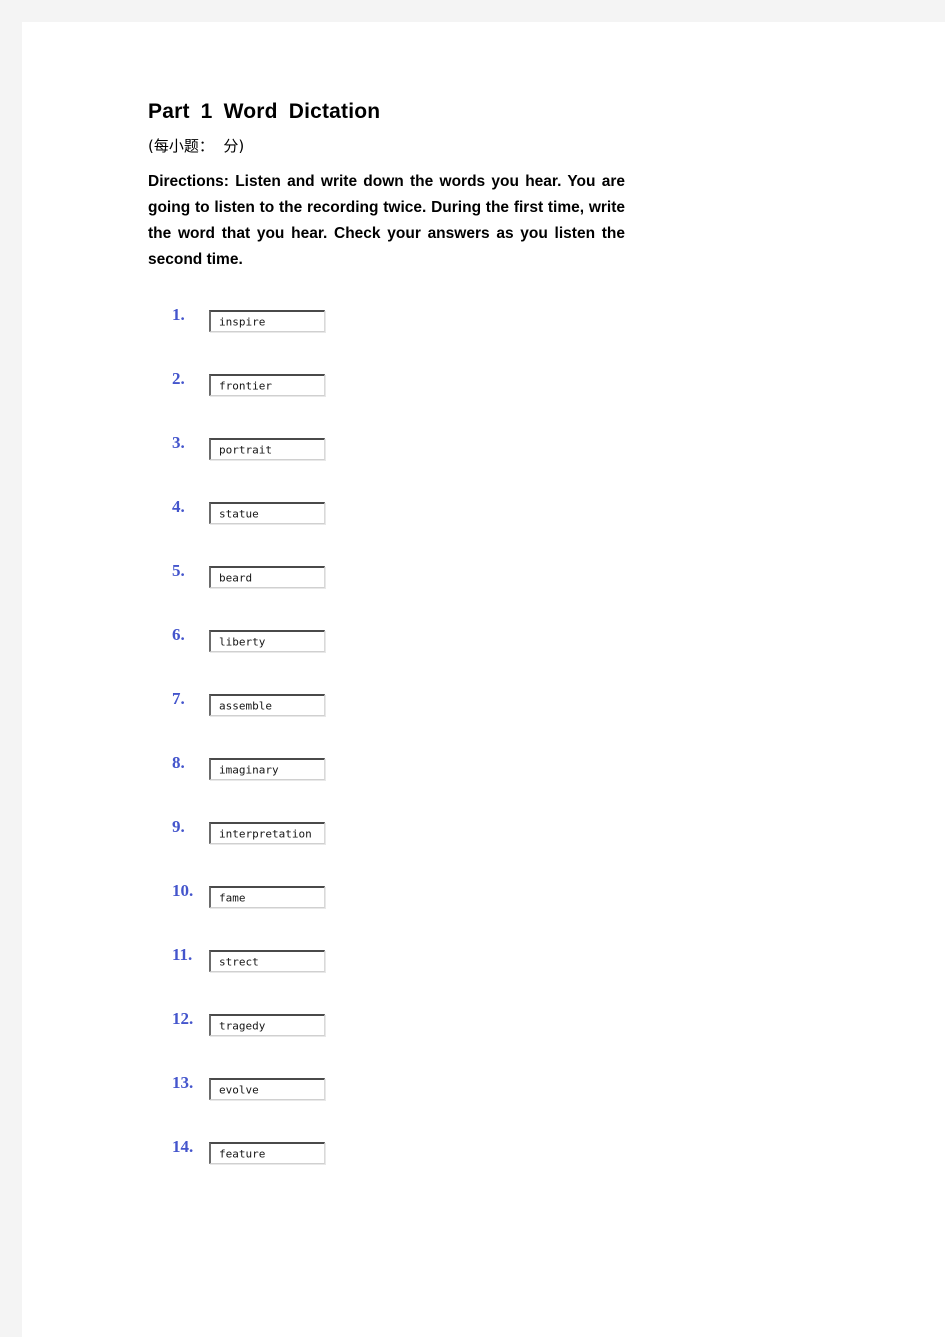  What do you see at coordinates (468, 523) in the screenshot?
I see `dictation-item: 4. statue` at bounding box center [468, 523].